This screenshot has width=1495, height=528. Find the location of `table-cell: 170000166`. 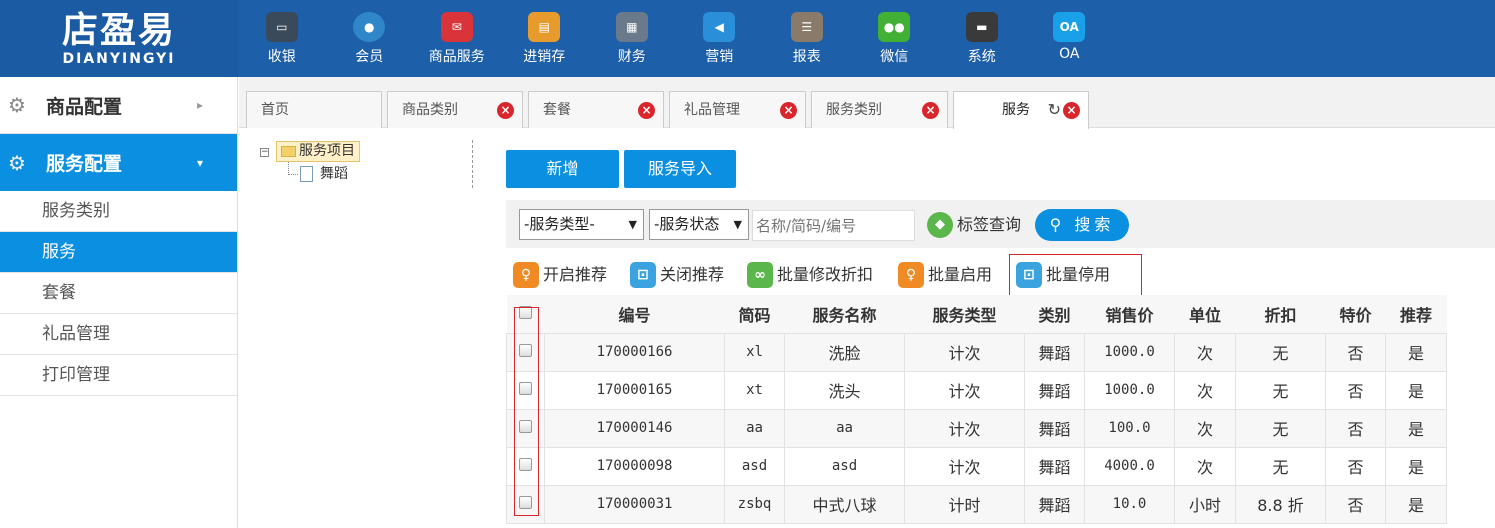

table-cell: 170000166 is located at coordinates (634, 352).